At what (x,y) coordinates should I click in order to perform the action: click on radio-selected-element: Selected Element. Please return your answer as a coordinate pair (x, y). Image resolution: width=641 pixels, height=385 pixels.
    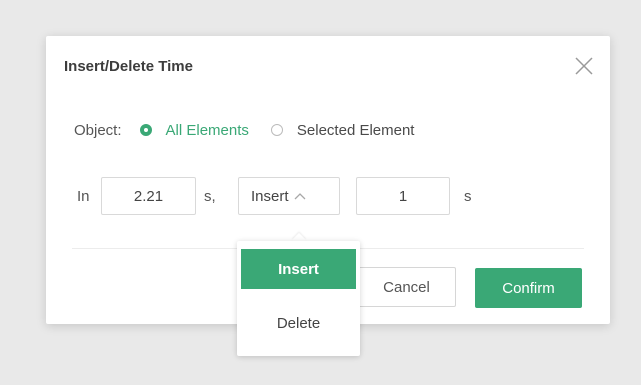
    Looking at the image, I should click on (342, 130).